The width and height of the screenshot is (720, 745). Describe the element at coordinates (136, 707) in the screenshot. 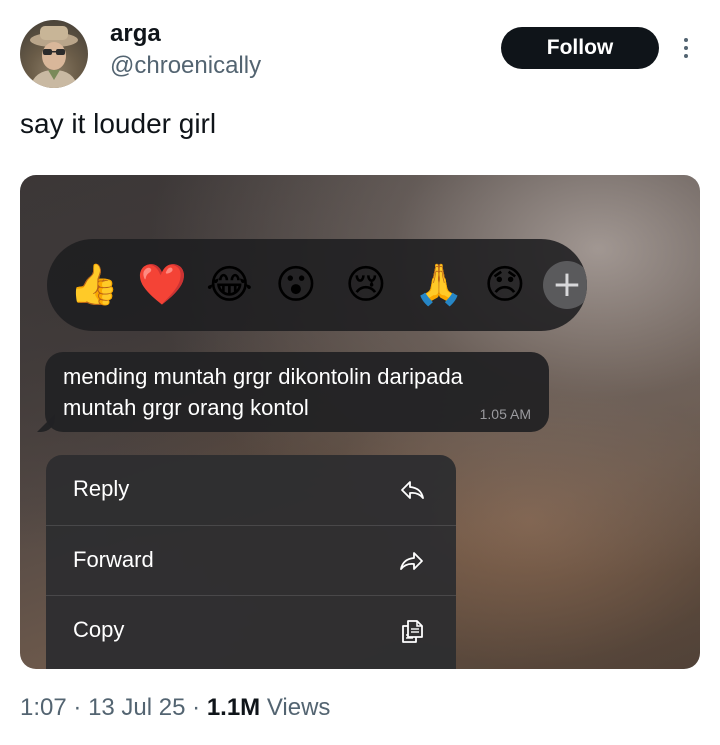

I see `tweet-date: 13 Jul 25` at that location.